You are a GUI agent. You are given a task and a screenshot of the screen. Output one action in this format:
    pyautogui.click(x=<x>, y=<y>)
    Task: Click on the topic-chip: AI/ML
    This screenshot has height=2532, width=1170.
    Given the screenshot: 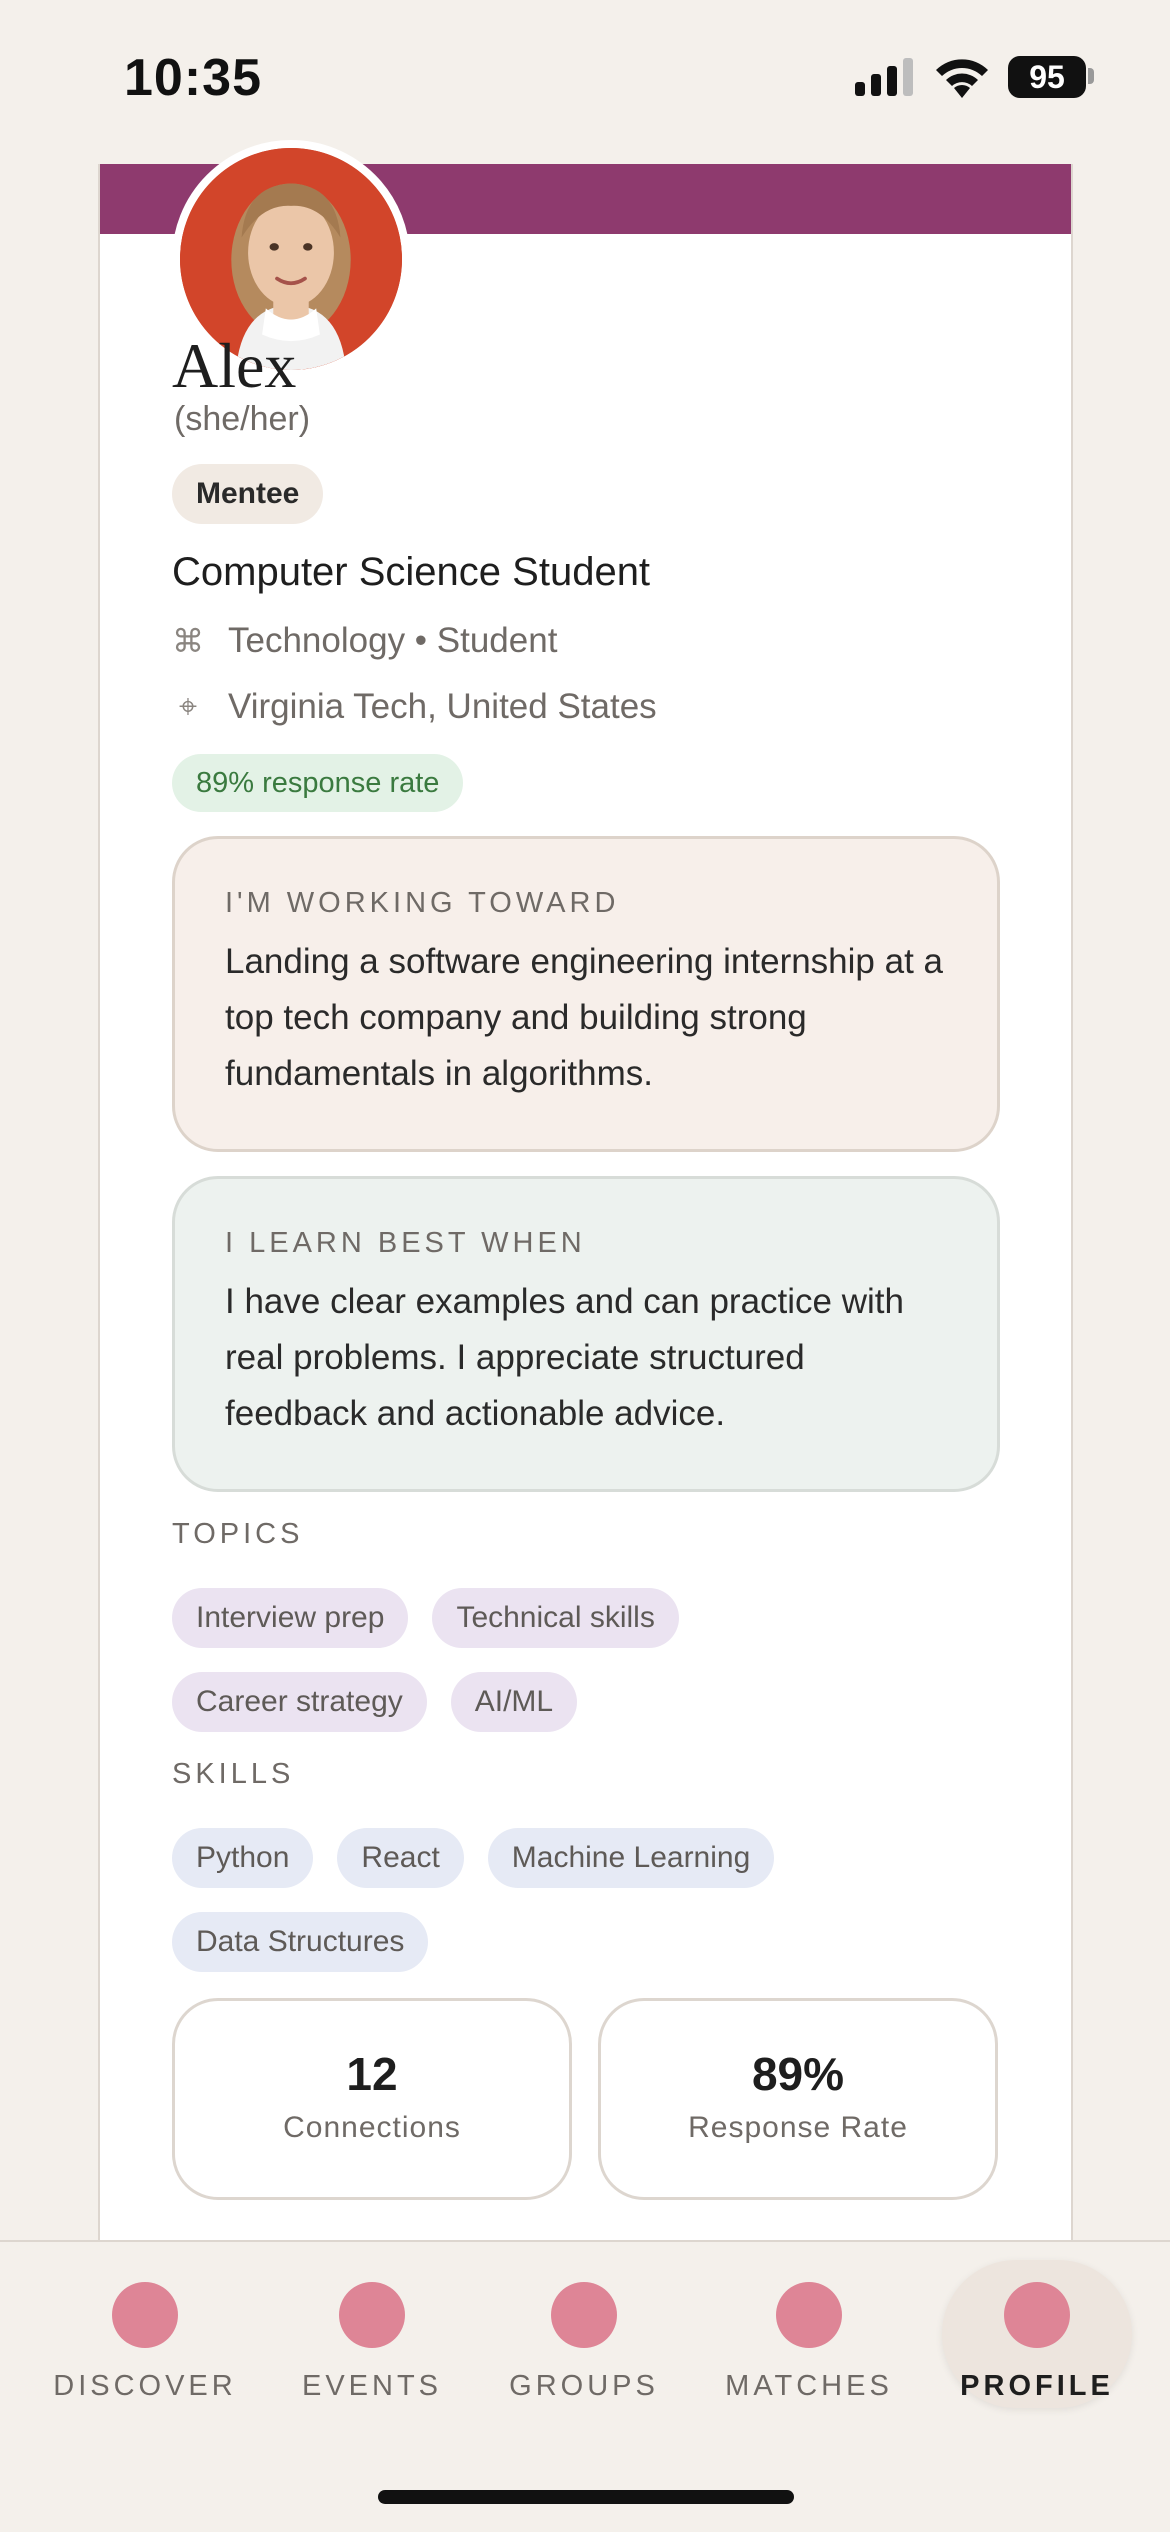 What is the action you would take?
    pyautogui.click(x=514, y=1702)
    